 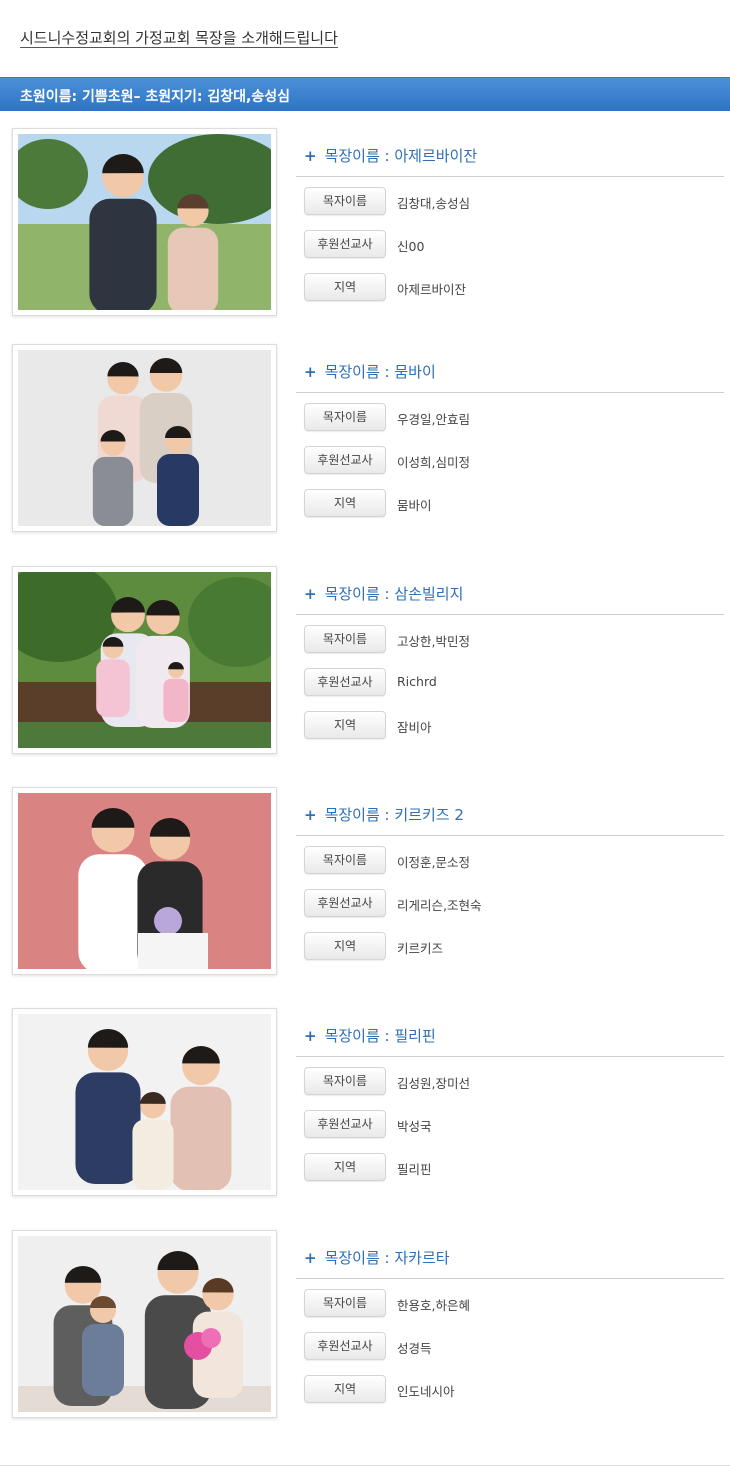 What do you see at coordinates (432, 289) in the screenshot?
I see `region-value: 아제르바이잔` at bounding box center [432, 289].